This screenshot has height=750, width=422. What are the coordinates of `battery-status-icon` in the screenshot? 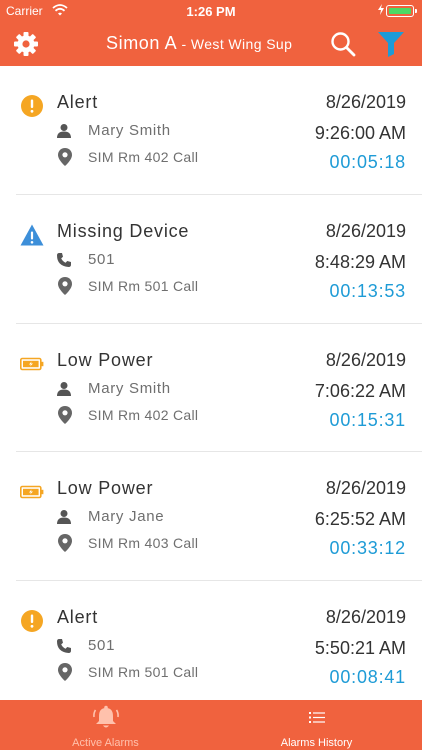 It's located at (401, 11).